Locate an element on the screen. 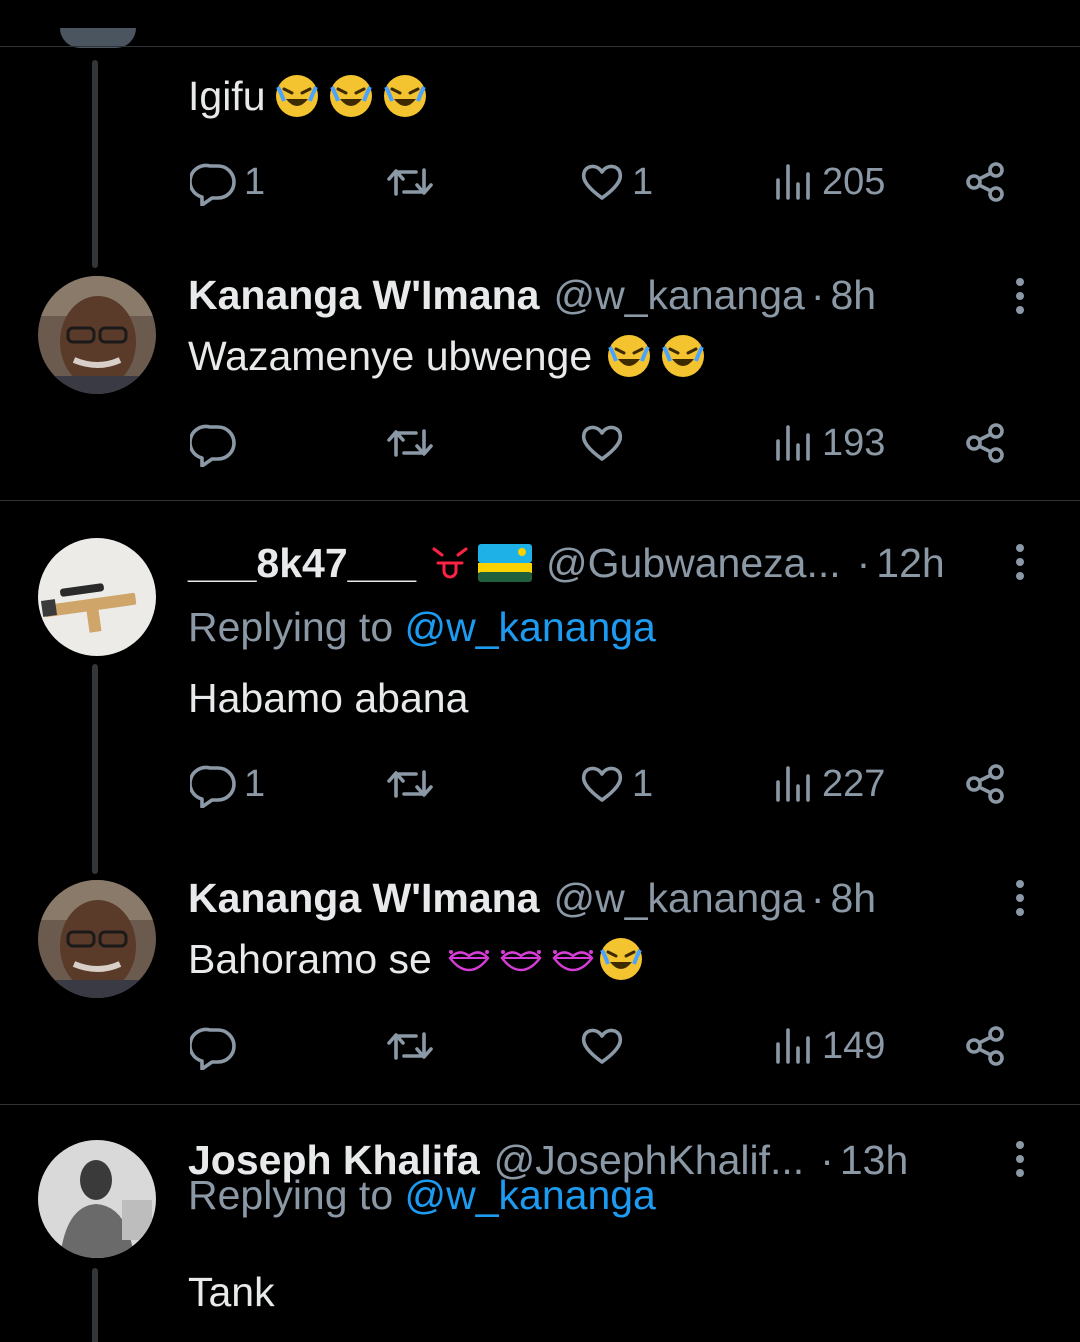  top-divider is located at coordinates (540, 46).